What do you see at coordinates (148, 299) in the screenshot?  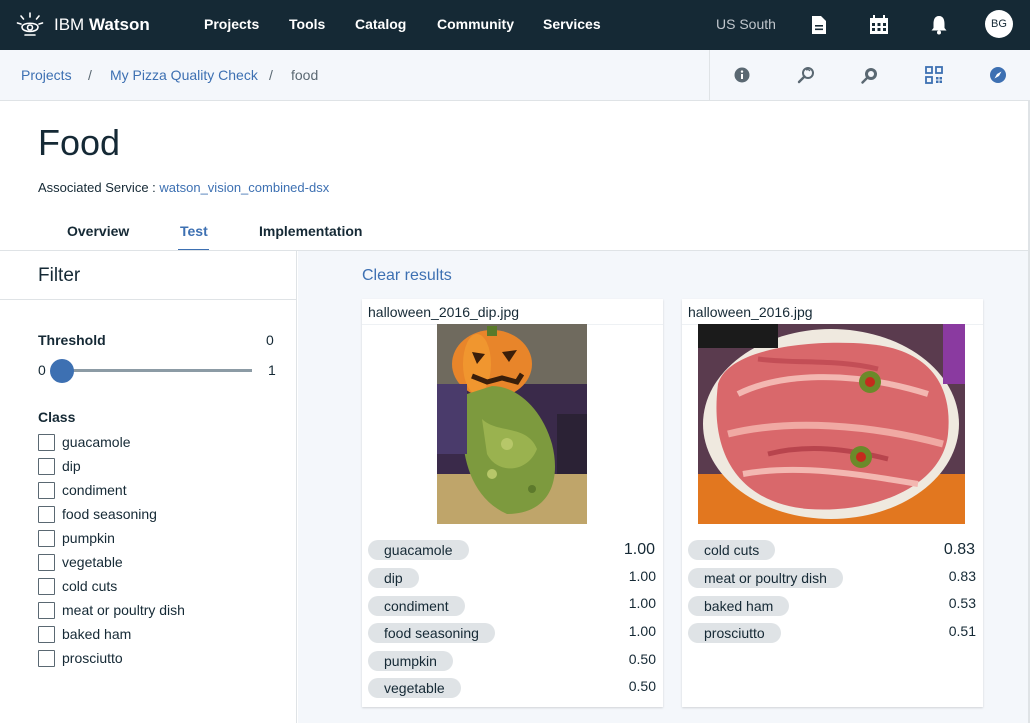 I see `filter-divider` at bounding box center [148, 299].